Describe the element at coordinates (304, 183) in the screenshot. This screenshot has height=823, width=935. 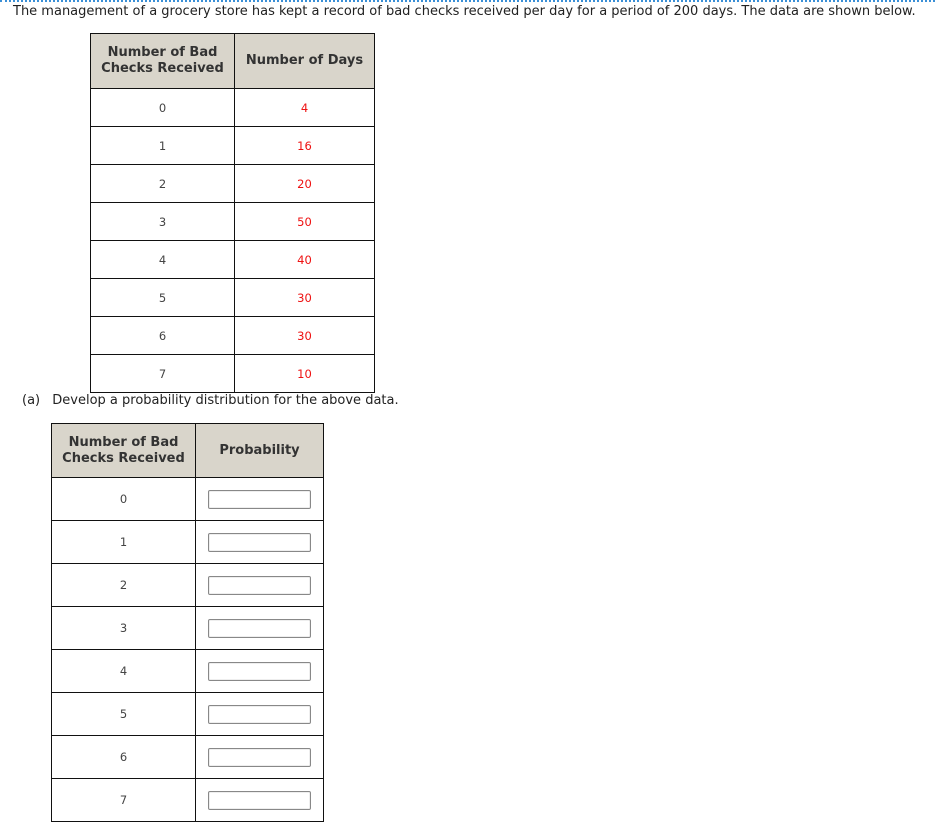
I see `days-cell: 20` at that location.